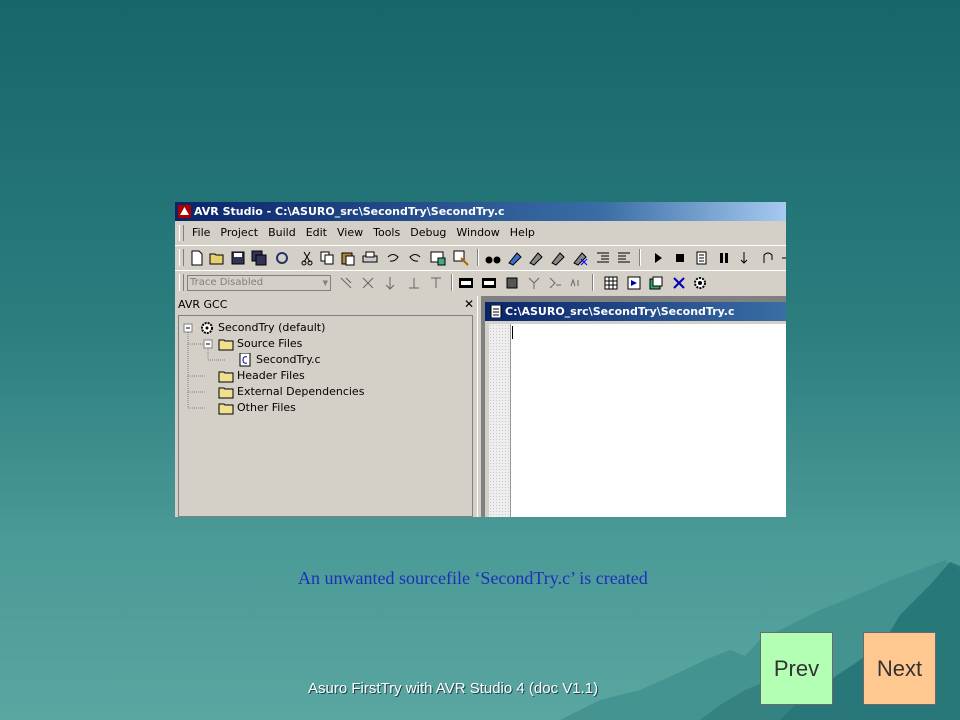 This screenshot has width=960, height=720. I want to click on run-icon, so click(658, 258).